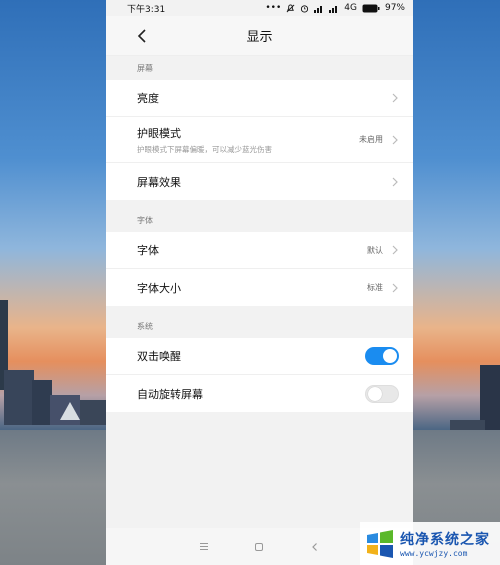  I want to click on city-skyline-left, so click(53, 362).